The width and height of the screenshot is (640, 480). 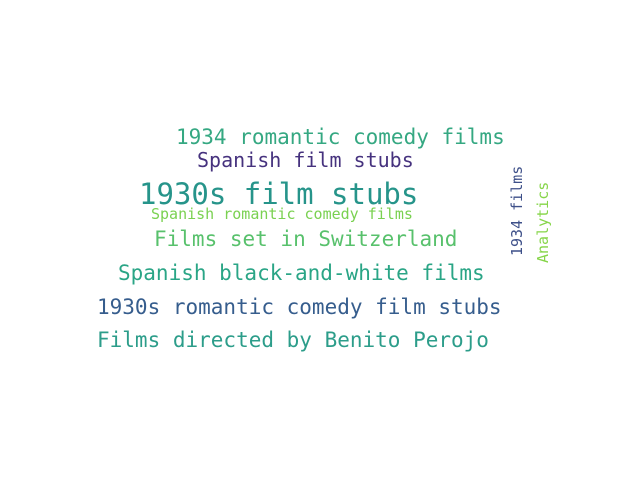 I want to click on word-spanish-black-and-white-films: Spanish black-and-white films, so click(x=301, y=273).